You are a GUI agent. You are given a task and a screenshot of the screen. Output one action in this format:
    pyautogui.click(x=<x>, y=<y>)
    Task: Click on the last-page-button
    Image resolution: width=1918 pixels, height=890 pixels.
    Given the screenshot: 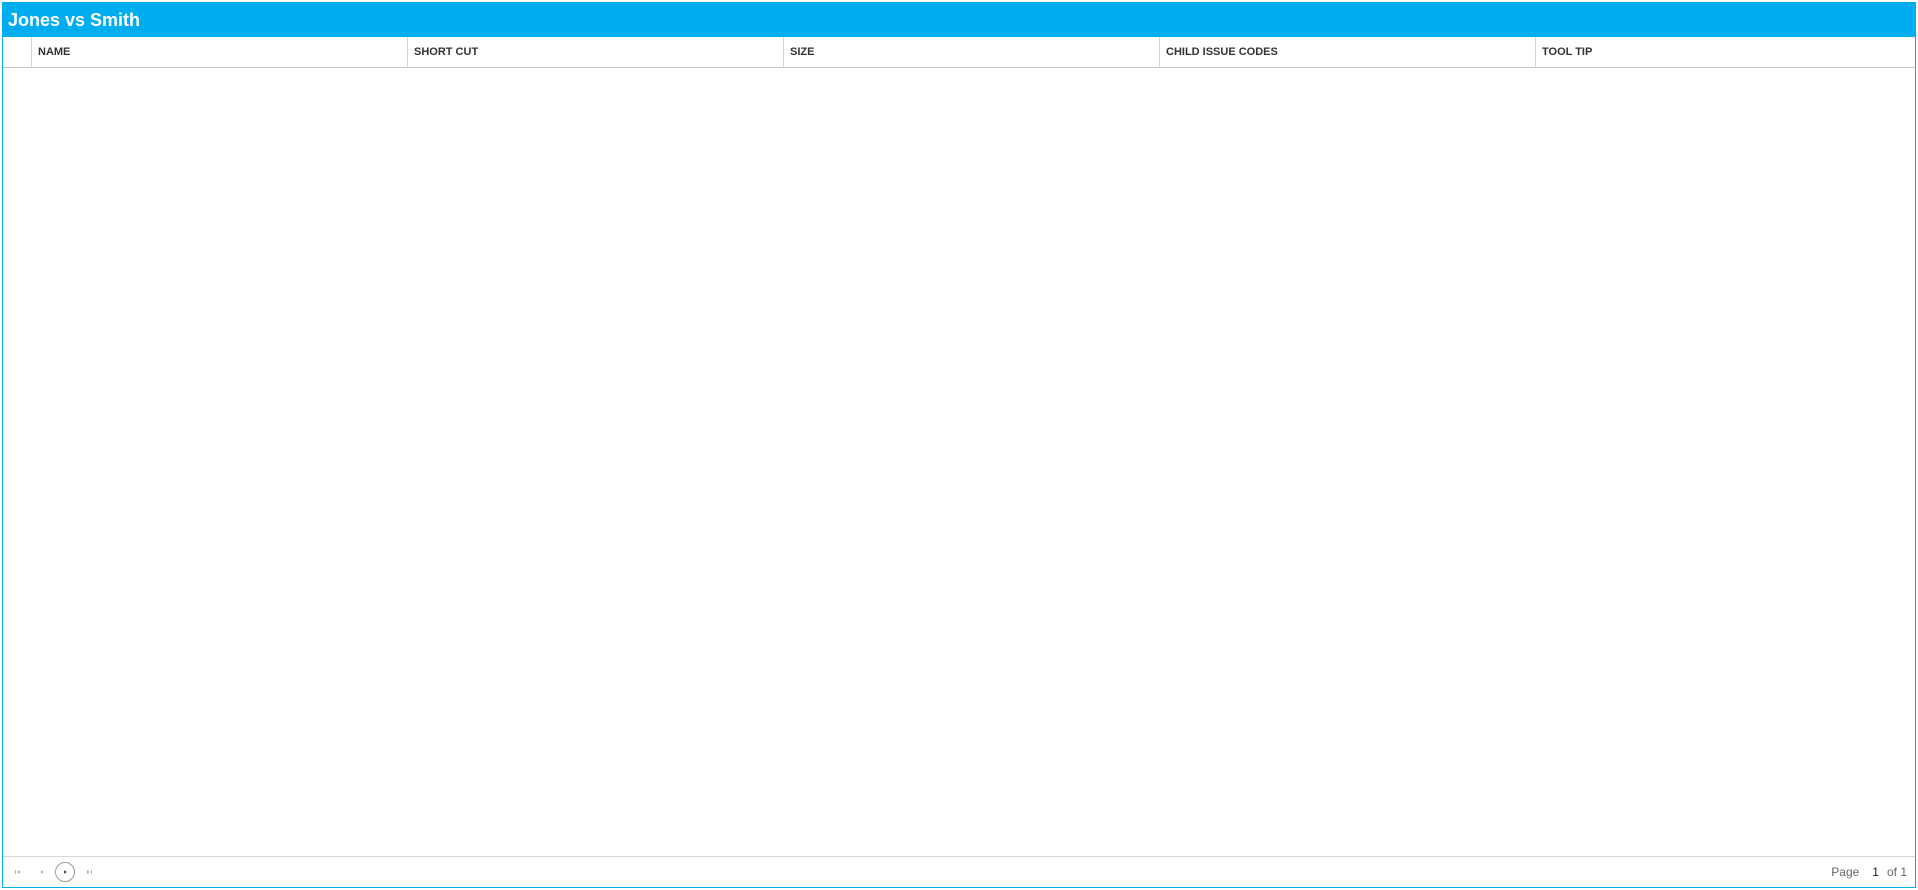 What is the action you would take?
    pyautogui.click(x=89, y=872)
    